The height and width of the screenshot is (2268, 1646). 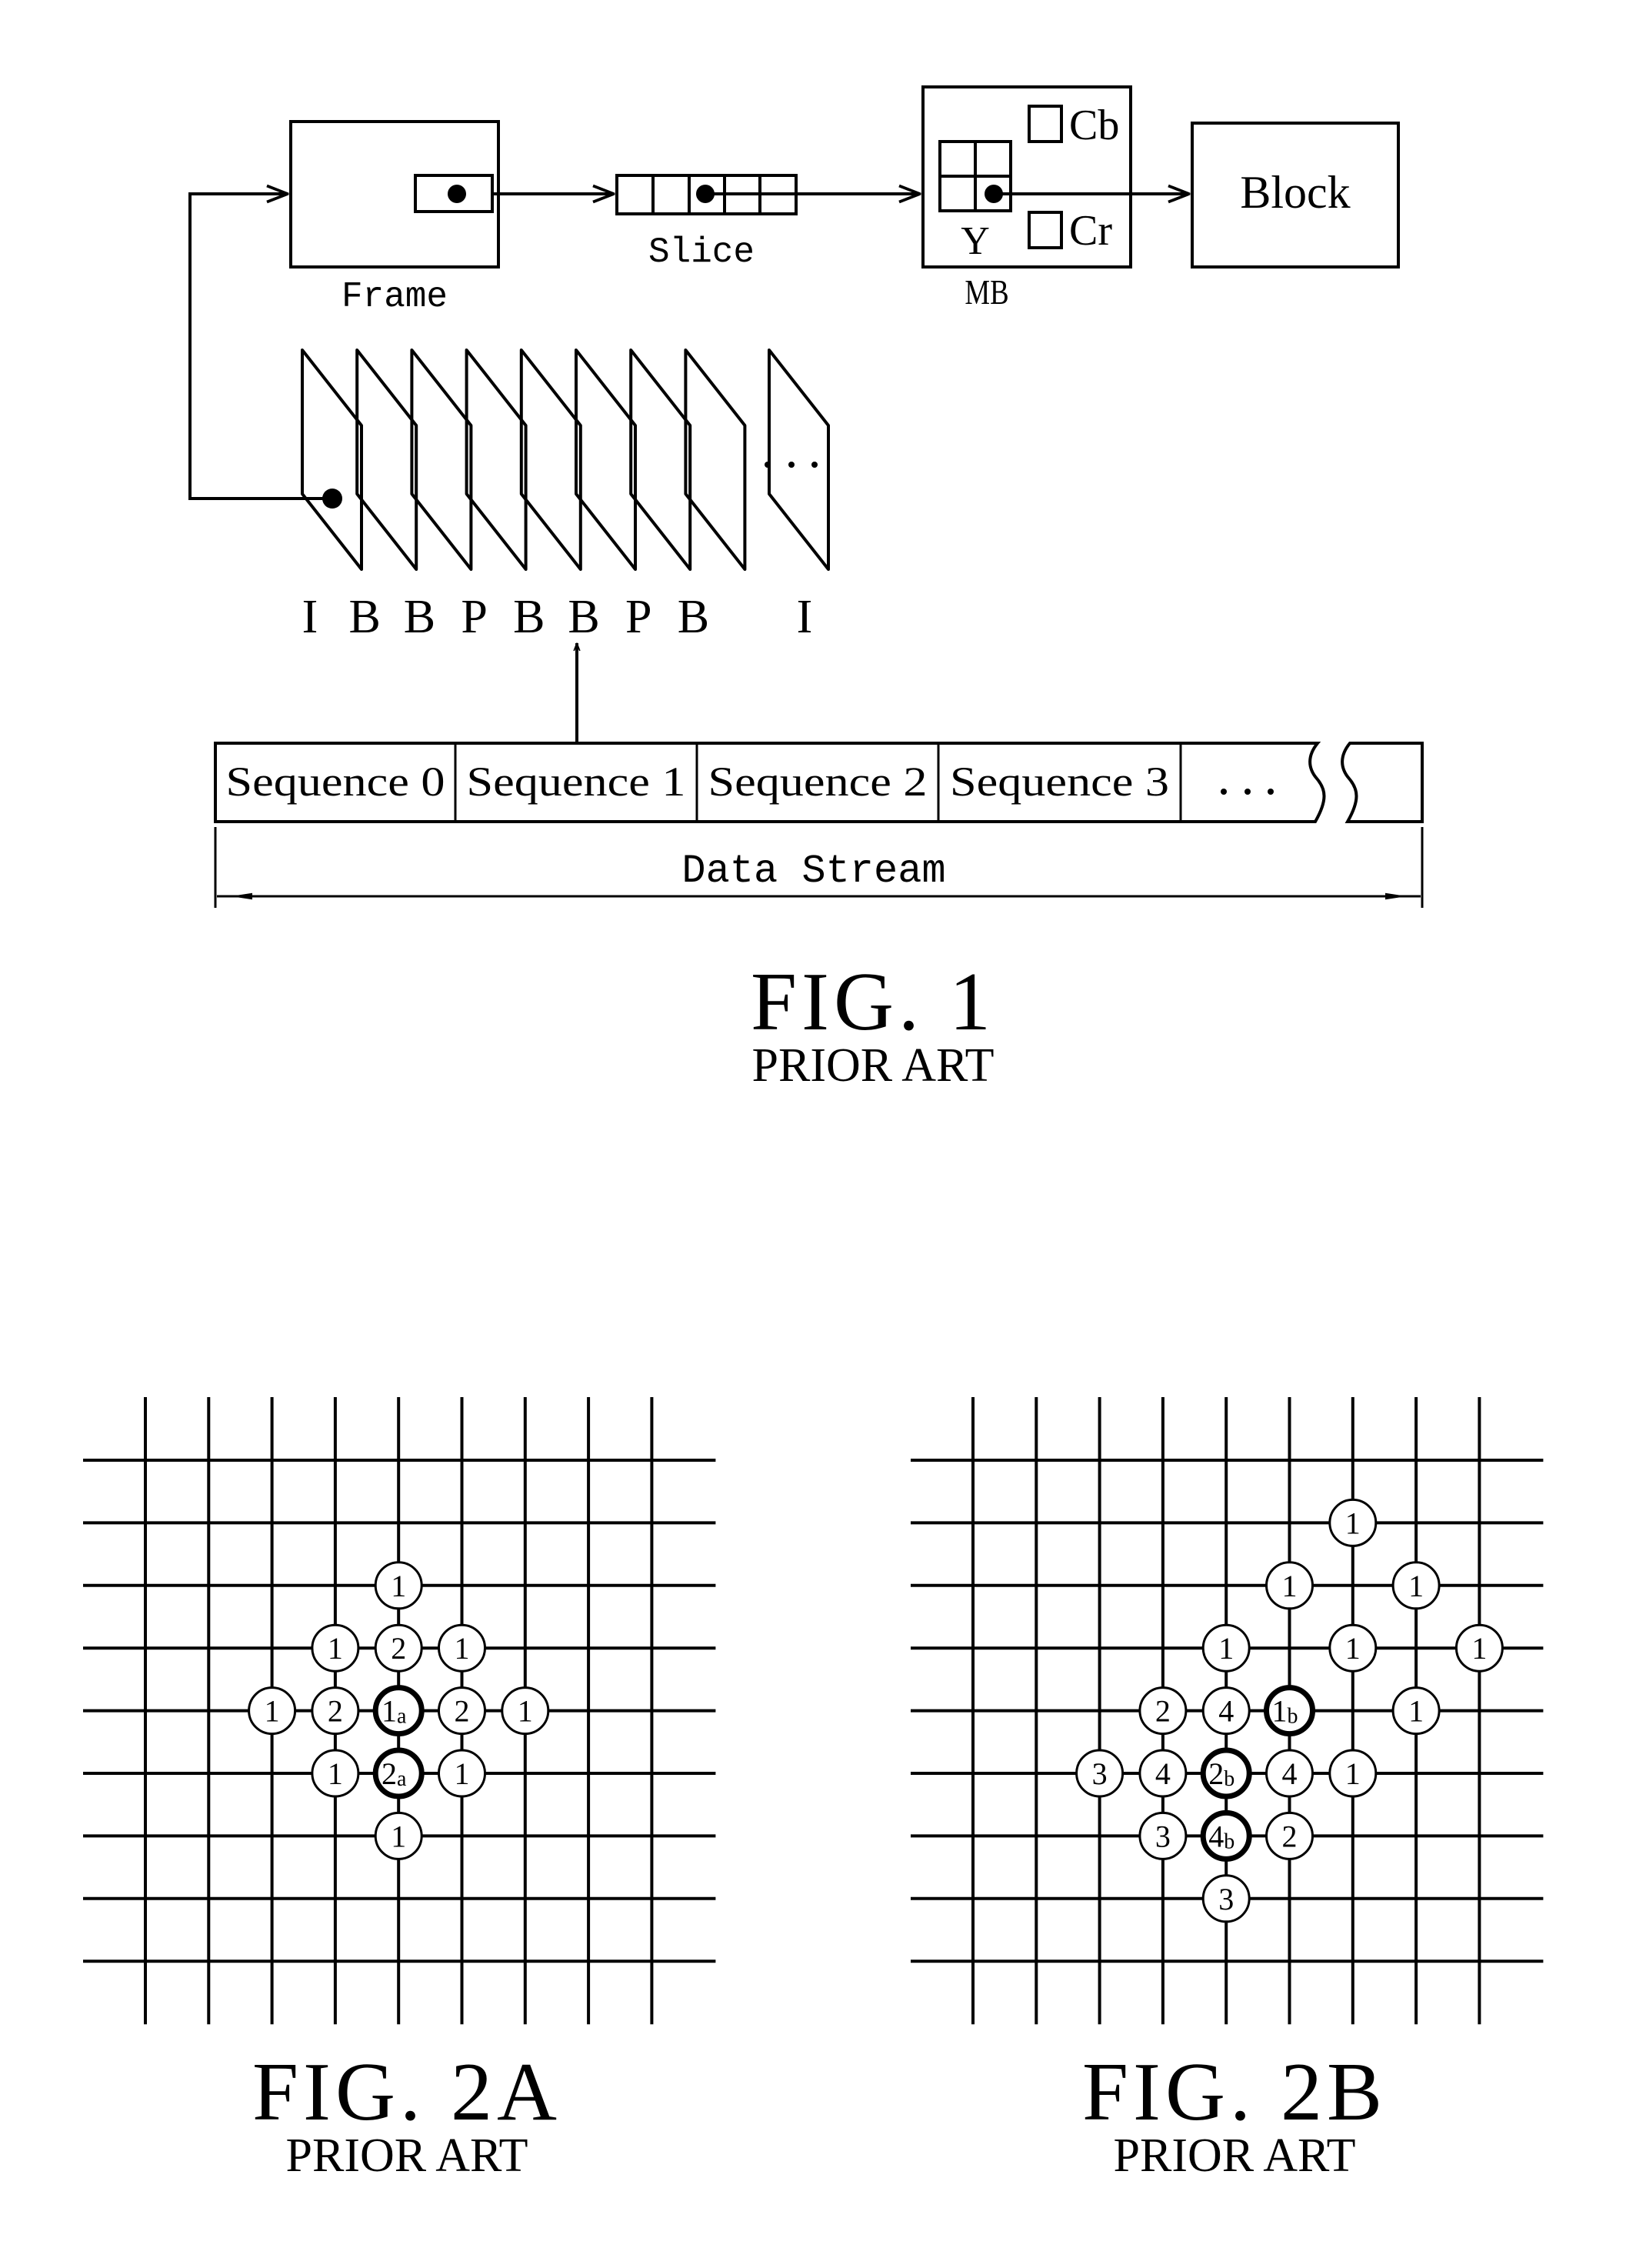 I want to click on data-stream-span: Data Stream, so click(x=819, y=868).